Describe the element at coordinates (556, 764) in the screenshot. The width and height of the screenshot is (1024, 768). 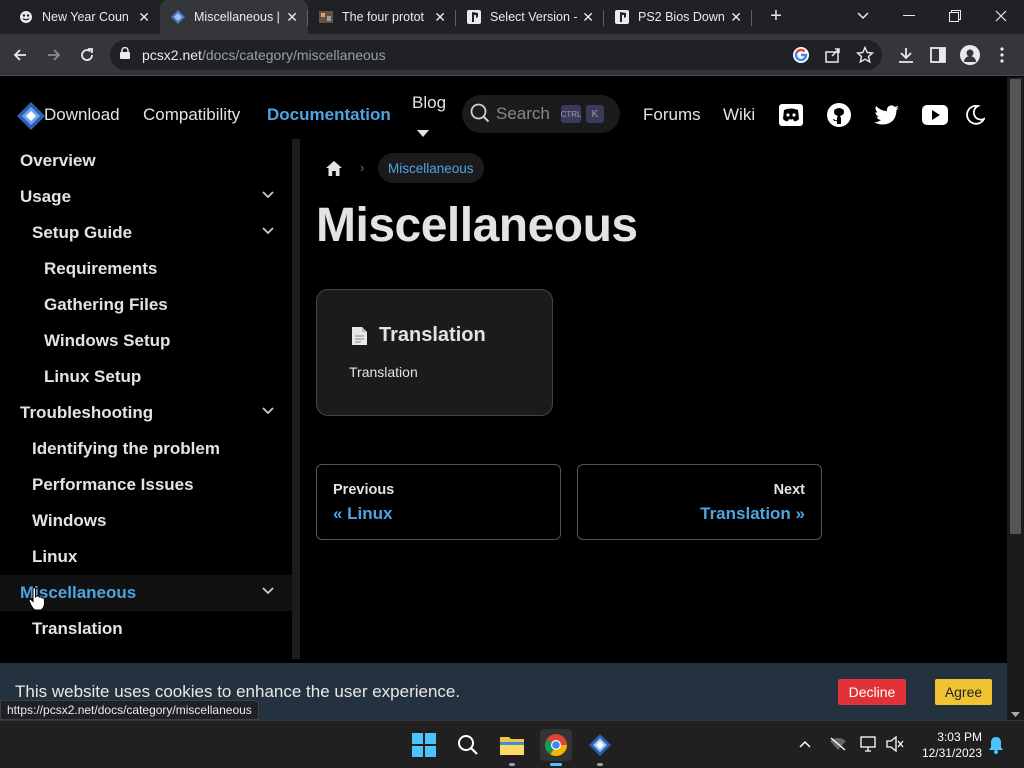
I see `app-active-indicator` at that location.